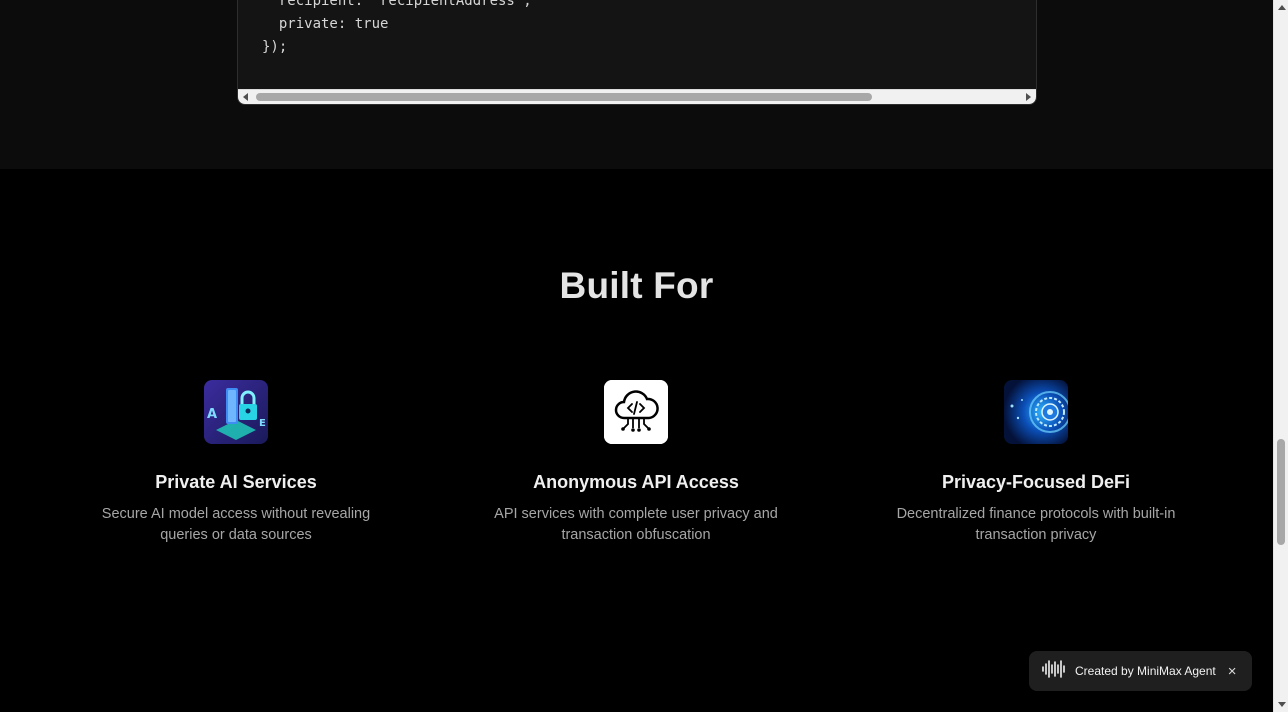 This screenshot has width=1288, height=712. I want to click on created-by-badge: Created by MiniMax Agent ×, so click(1140, 671).